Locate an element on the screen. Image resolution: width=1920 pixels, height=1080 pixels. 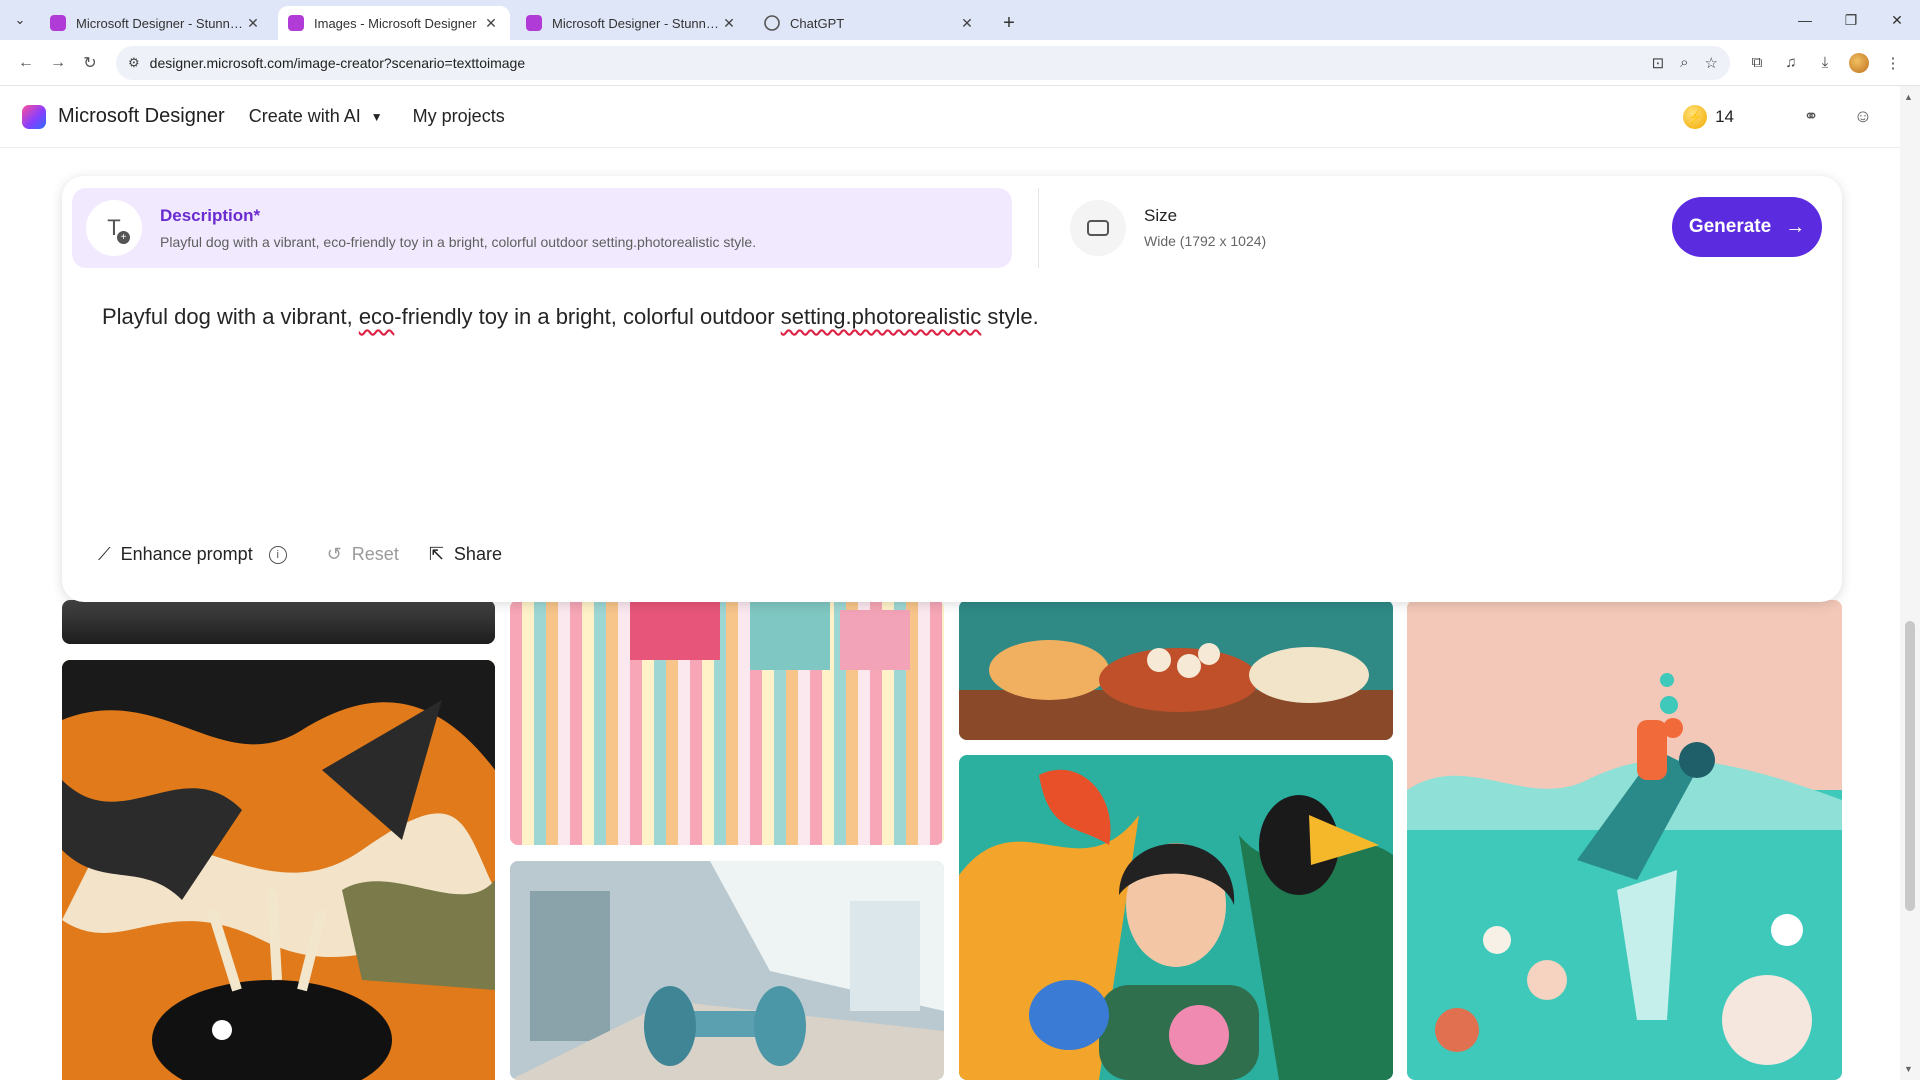
prompt-text-part: Playful dog with a vibrant, is located at coordinates (230, 316).